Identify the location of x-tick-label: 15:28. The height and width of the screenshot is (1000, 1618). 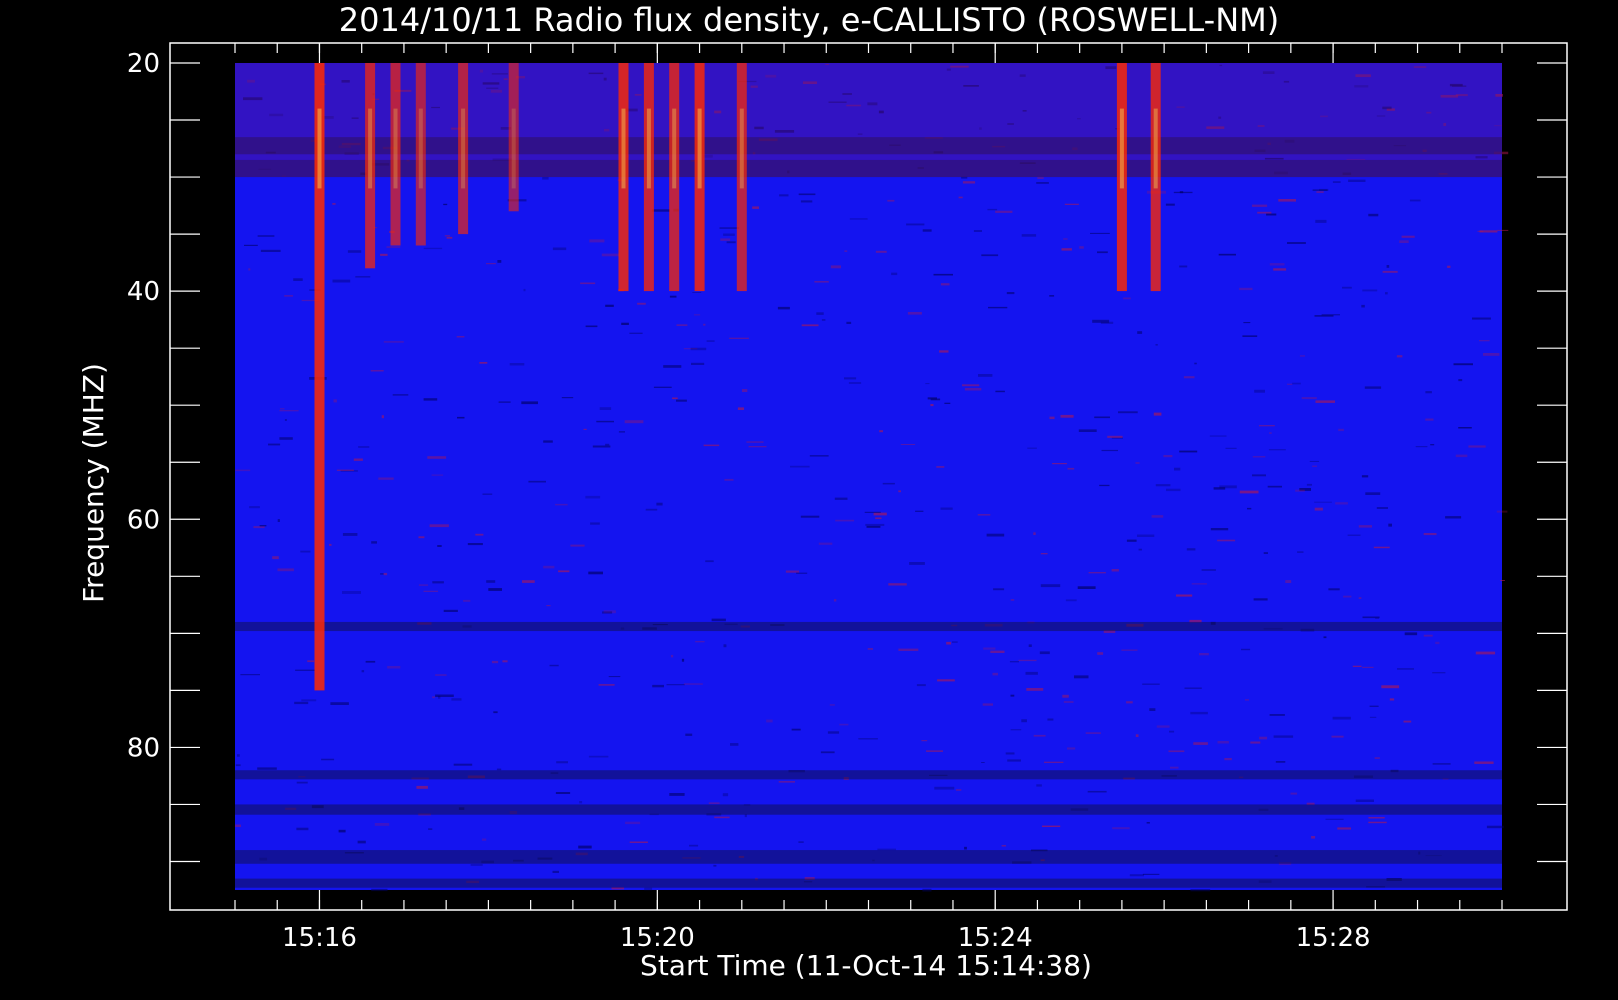
(1333, 938).